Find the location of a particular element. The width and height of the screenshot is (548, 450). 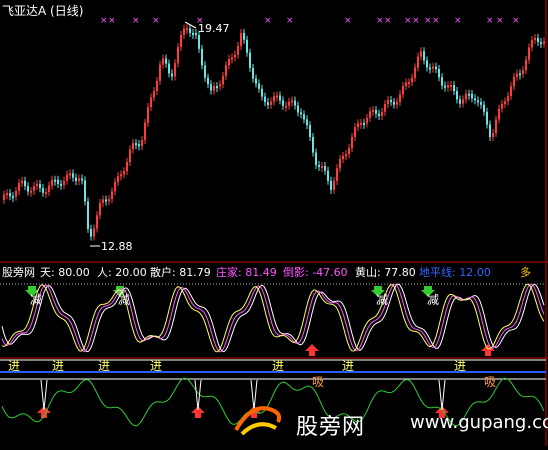

watermark-url: www.gupang.com is located at coordinates (479, 422).